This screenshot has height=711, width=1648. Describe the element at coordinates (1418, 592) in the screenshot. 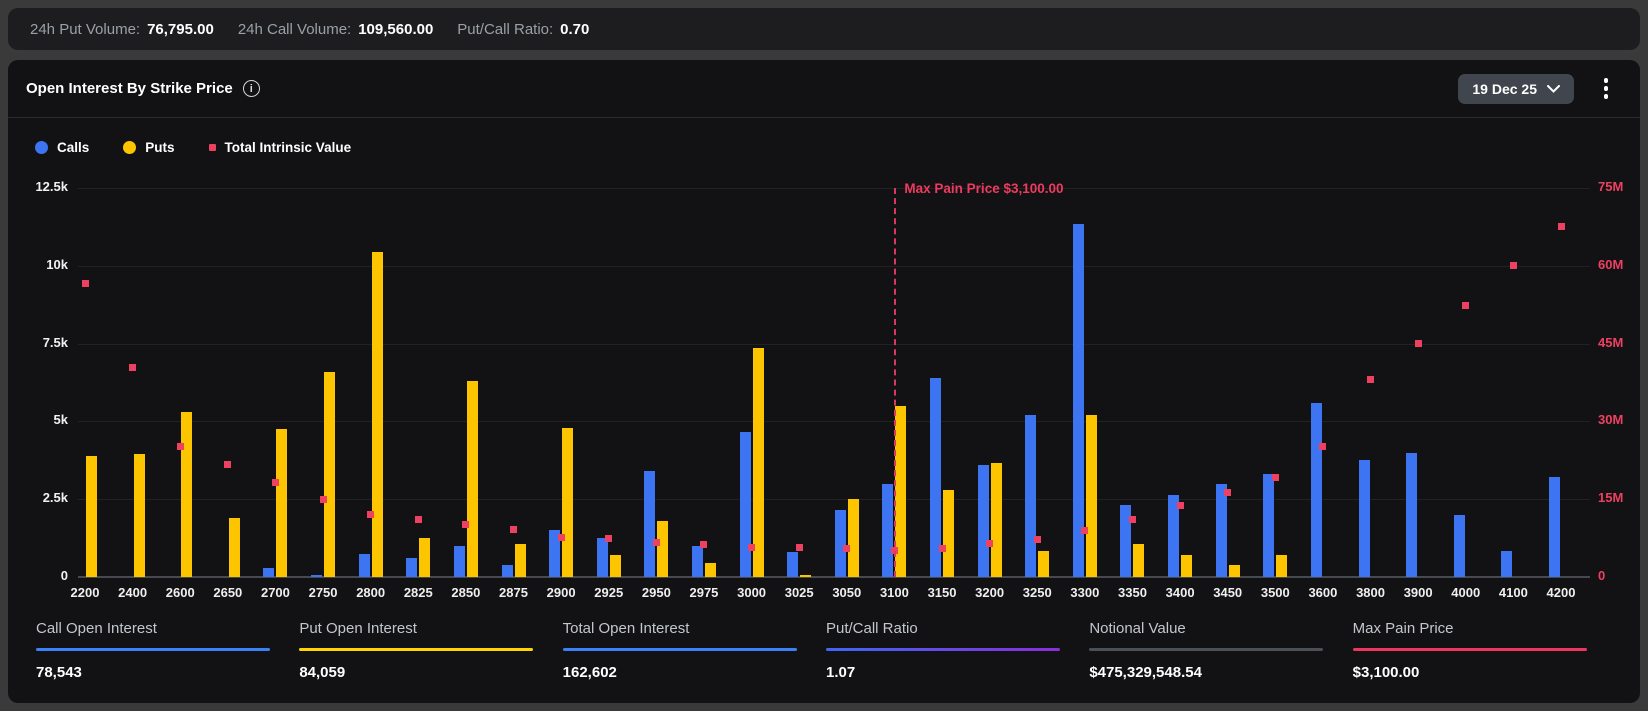

I see `x-axis-tick: 3900` at that location.